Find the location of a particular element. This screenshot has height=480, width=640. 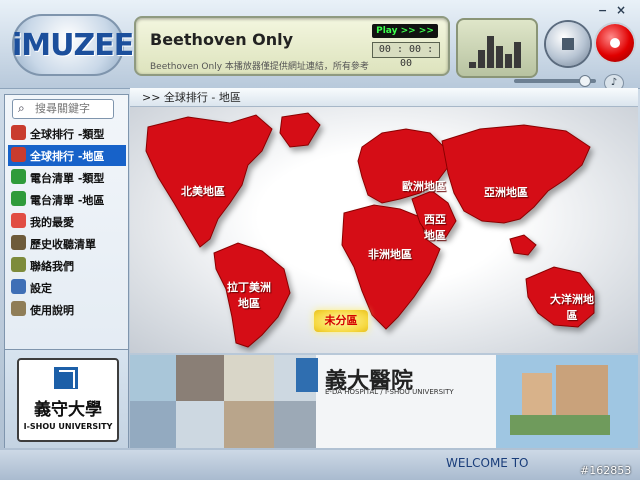

sidebar-item-global-region: 全球排行 -地區 is located at coordinates (67, 155).